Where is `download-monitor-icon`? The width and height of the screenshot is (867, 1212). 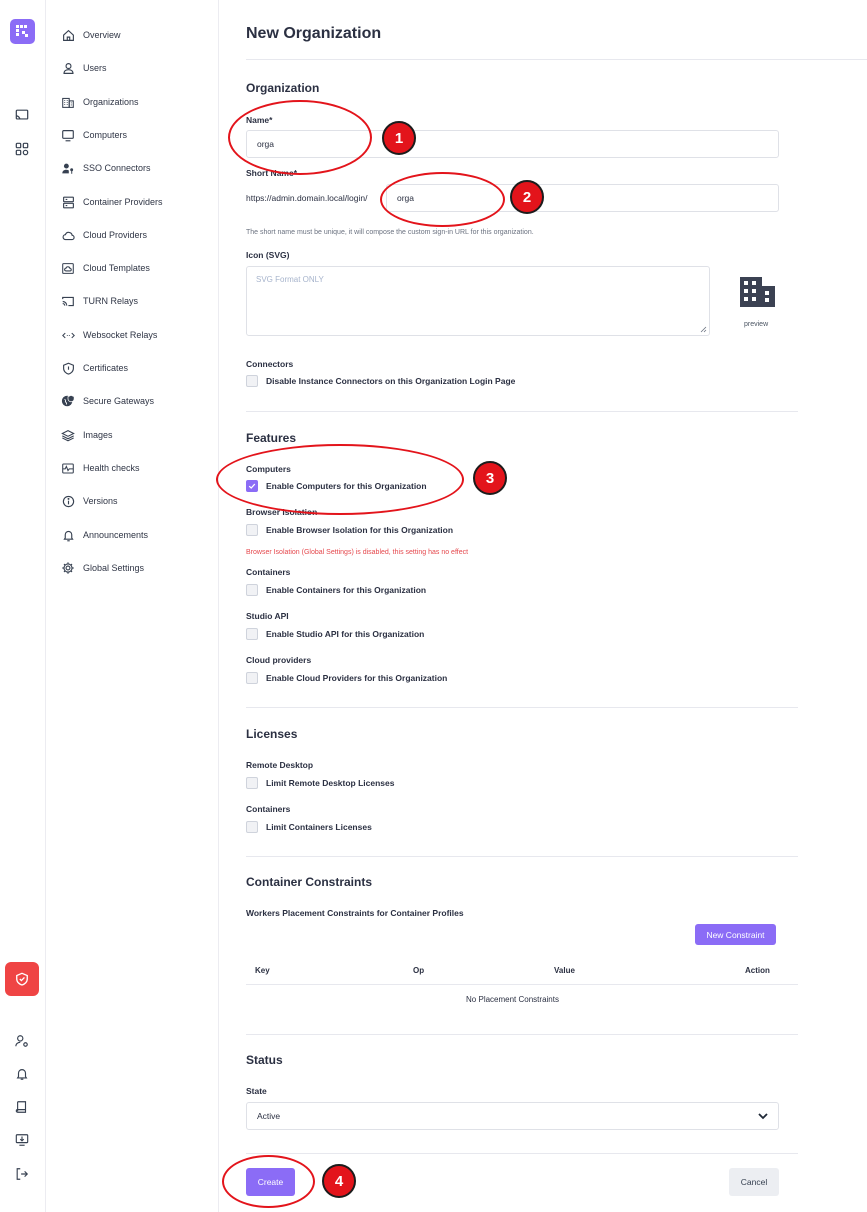
download-monitor-icon is located at coordinates (22, 1140).